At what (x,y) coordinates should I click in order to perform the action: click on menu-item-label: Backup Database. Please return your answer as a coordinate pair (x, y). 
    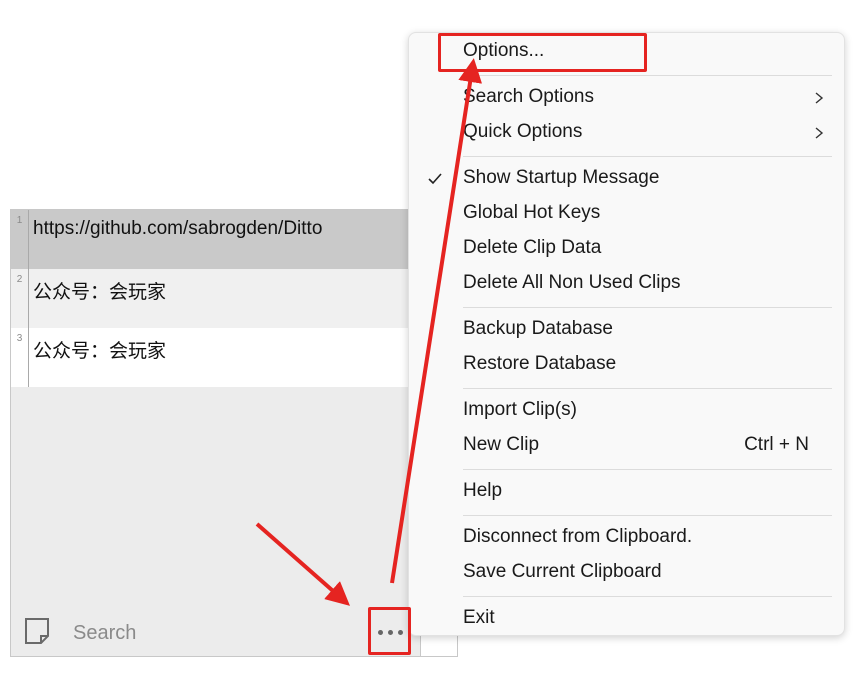
    Looking at the image, I should click on (538, 328).